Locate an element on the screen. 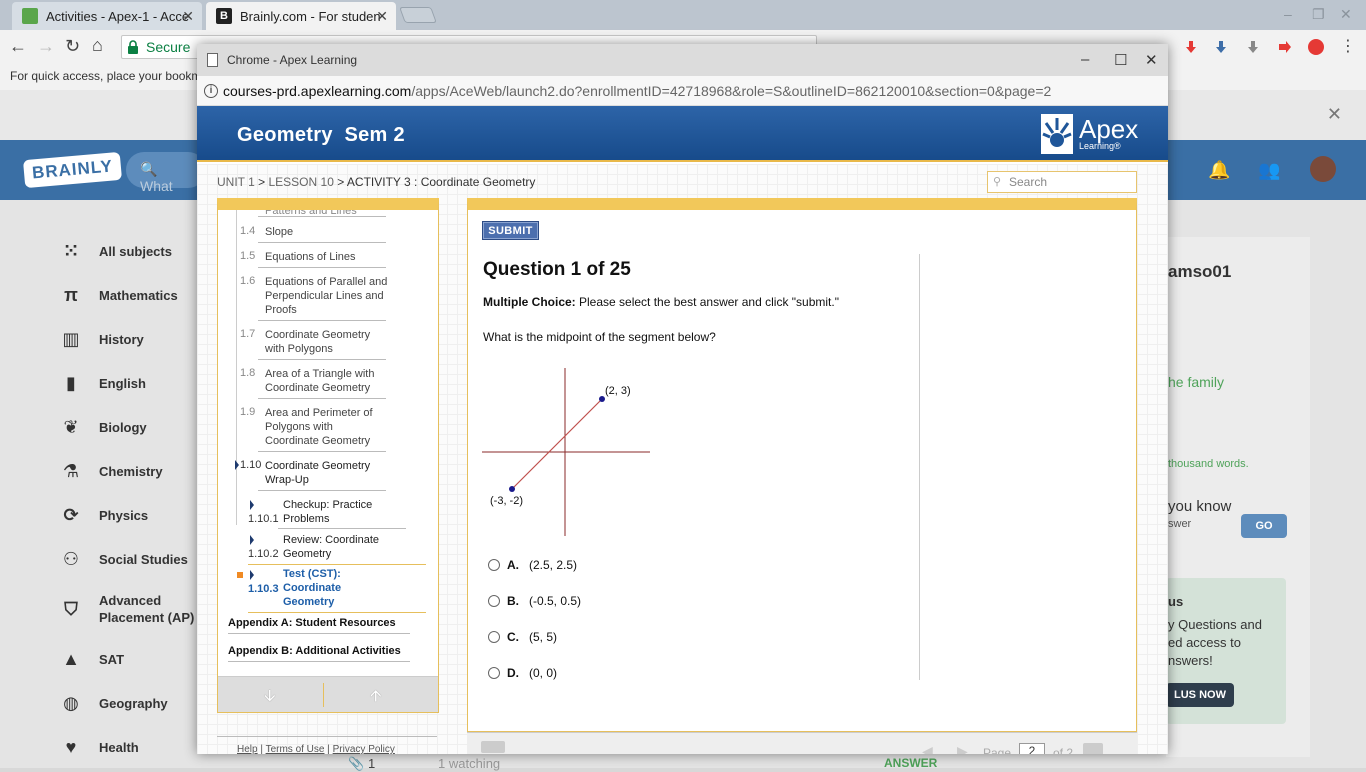  did-you-know-text: you know is located at coordinates (1200, 506).